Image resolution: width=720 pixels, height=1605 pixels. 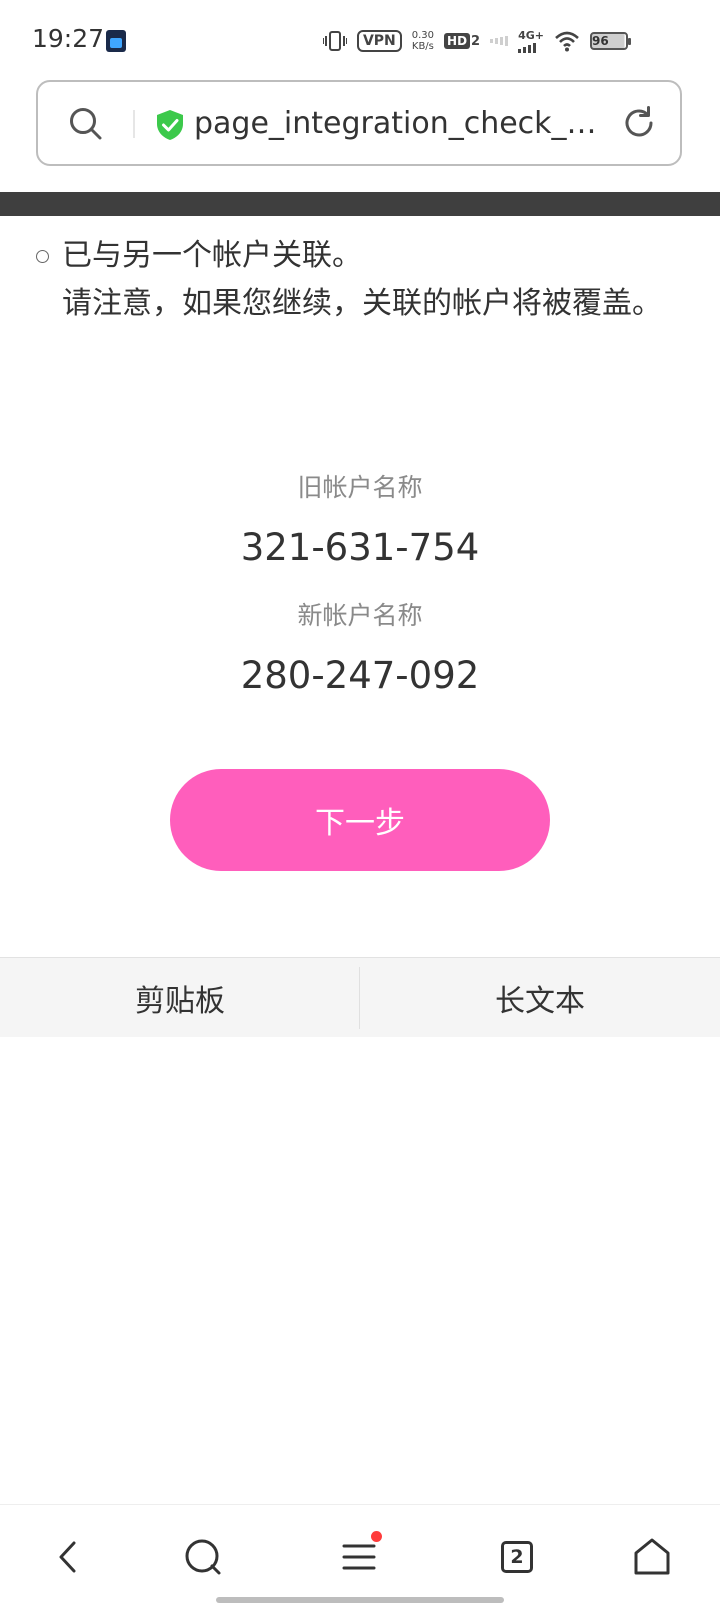 What do you see at coordinates (360, 204) in the screenshot?
I see `page-header-band` at bounding box center [360, 204].